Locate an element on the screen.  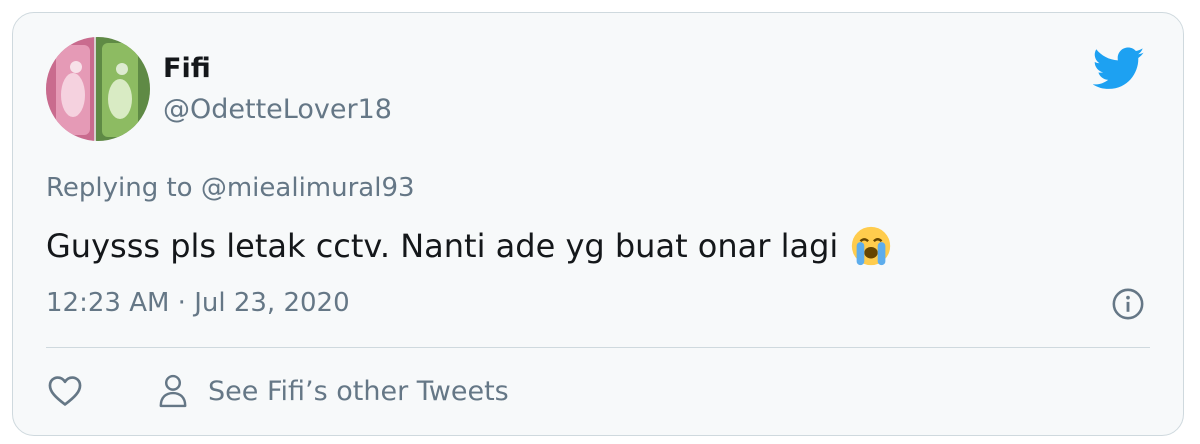
divider is located at coordinates (598, 347).